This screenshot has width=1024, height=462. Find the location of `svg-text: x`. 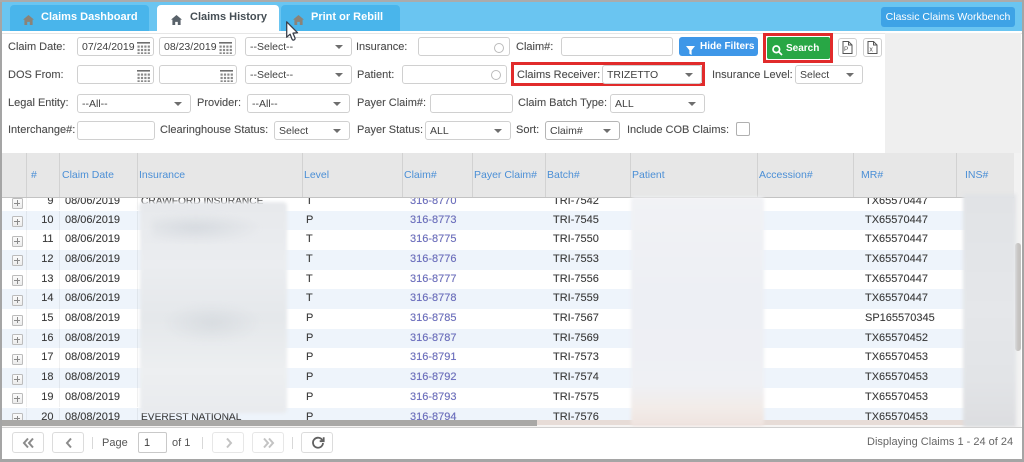

svg-text: x is located at coordinates (871, 50).